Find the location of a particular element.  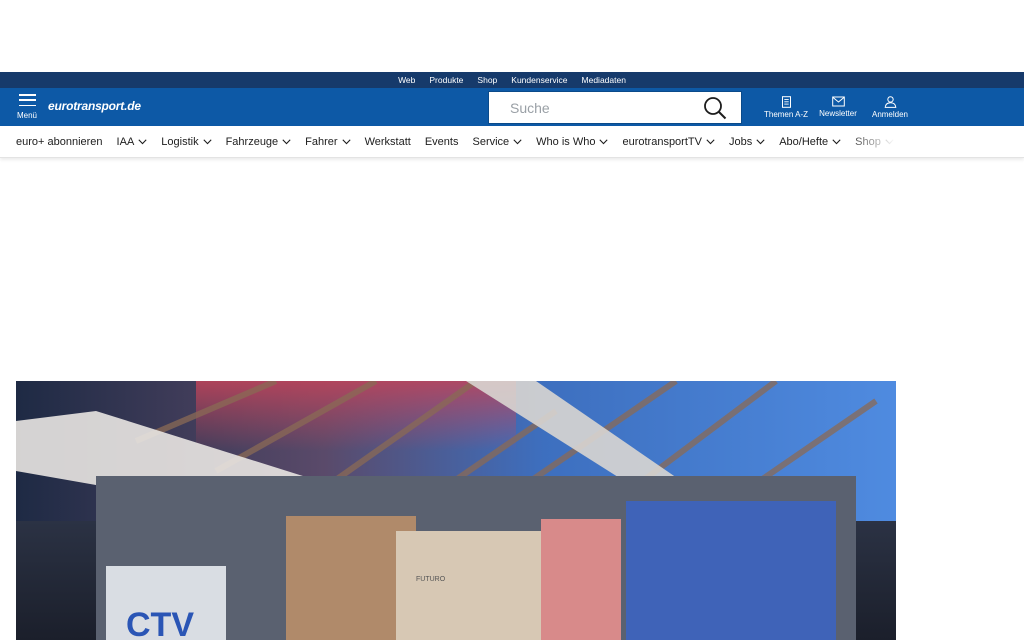

top-ad-space is located at coordinates (512, 36).